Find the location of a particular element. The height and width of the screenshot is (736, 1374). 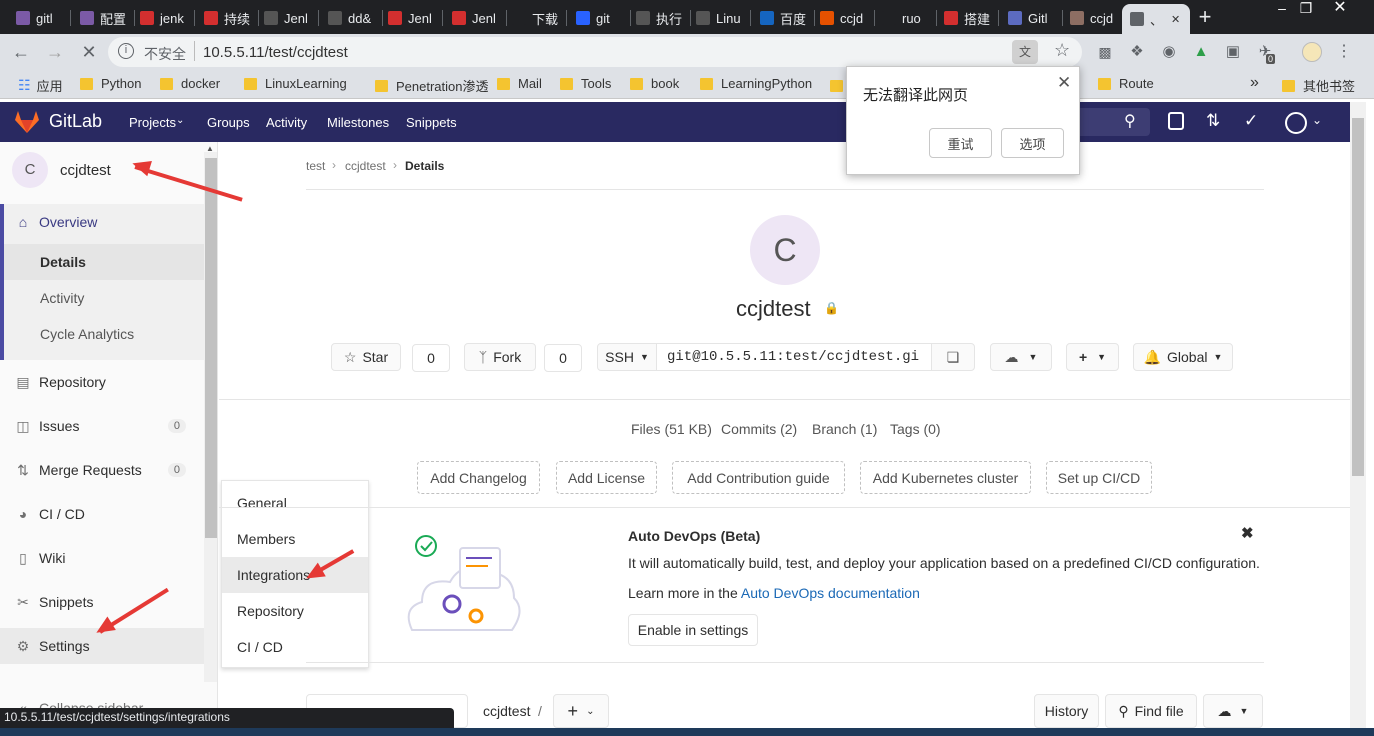

stat-commits: Commits (2) is located at coordinates (759, 429).